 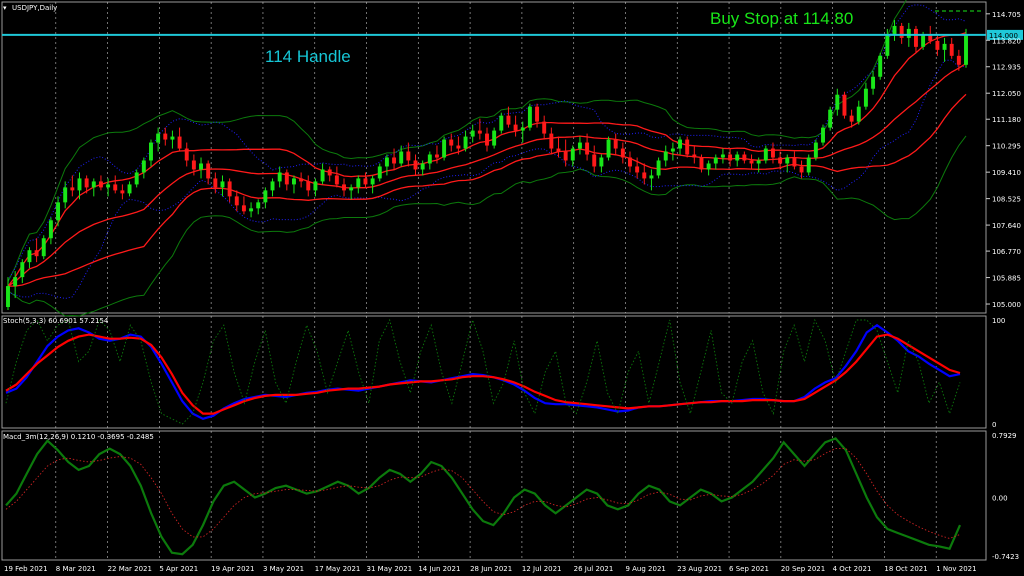 What do you see at coordinates (1006, 120) in the screenshot?
I see `y-axis-tick-label: 111.180` at bounding box center [1006, 120].